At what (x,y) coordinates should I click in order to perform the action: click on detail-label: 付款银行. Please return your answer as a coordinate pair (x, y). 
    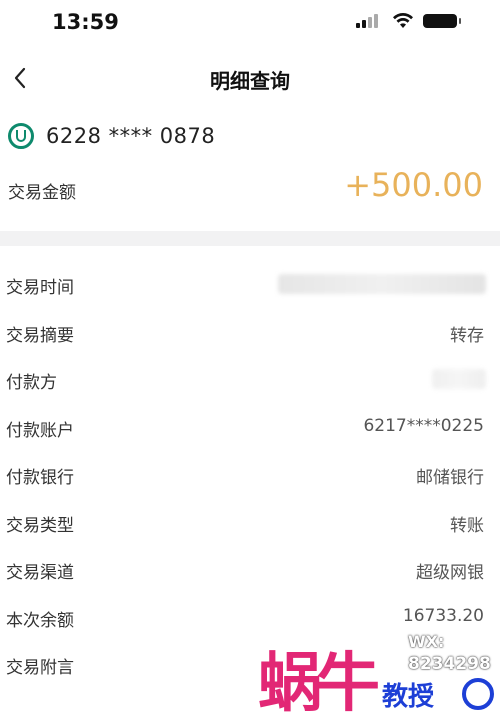
    Looking at the image, I should click on (40, 478).